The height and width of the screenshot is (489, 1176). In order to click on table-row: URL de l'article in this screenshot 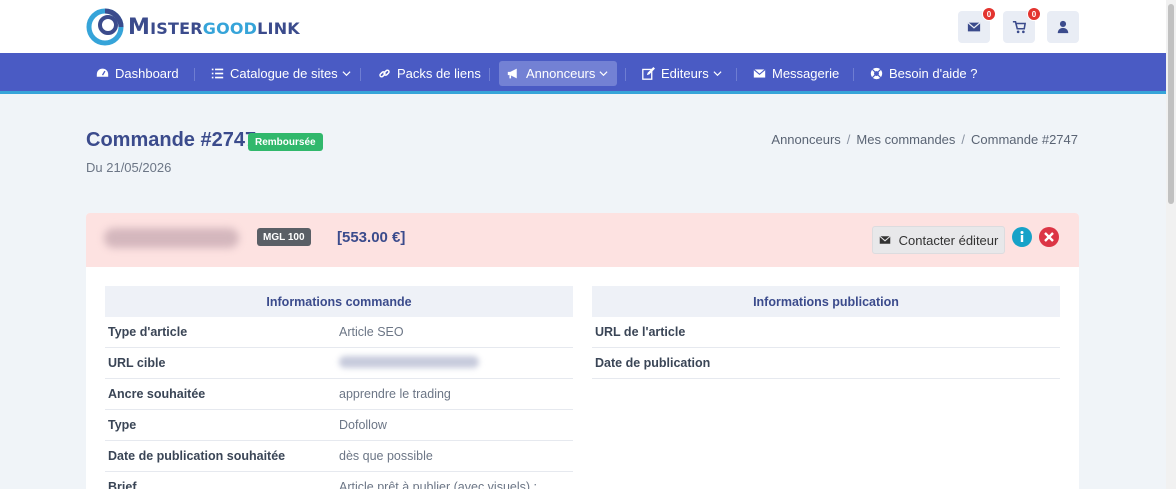, I will do `click(826, 332)`.